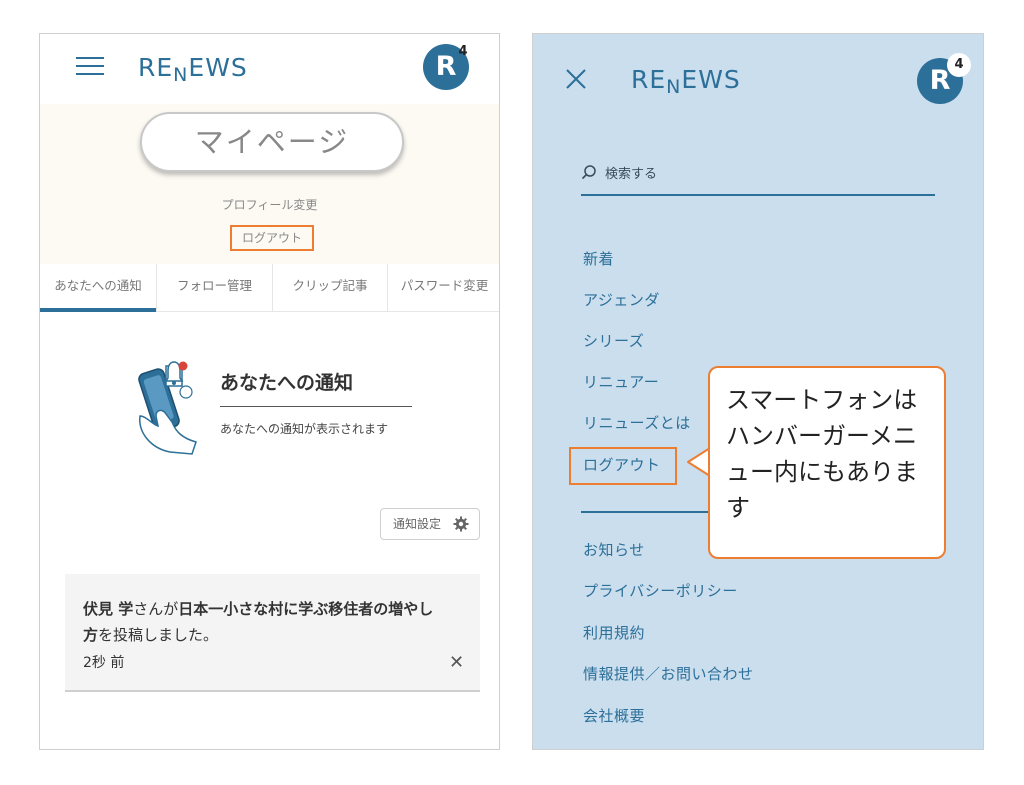  What do you see at coordinates (576, 79) in the screenshot?
I see `close-icon` at bounding box center [576, 79].